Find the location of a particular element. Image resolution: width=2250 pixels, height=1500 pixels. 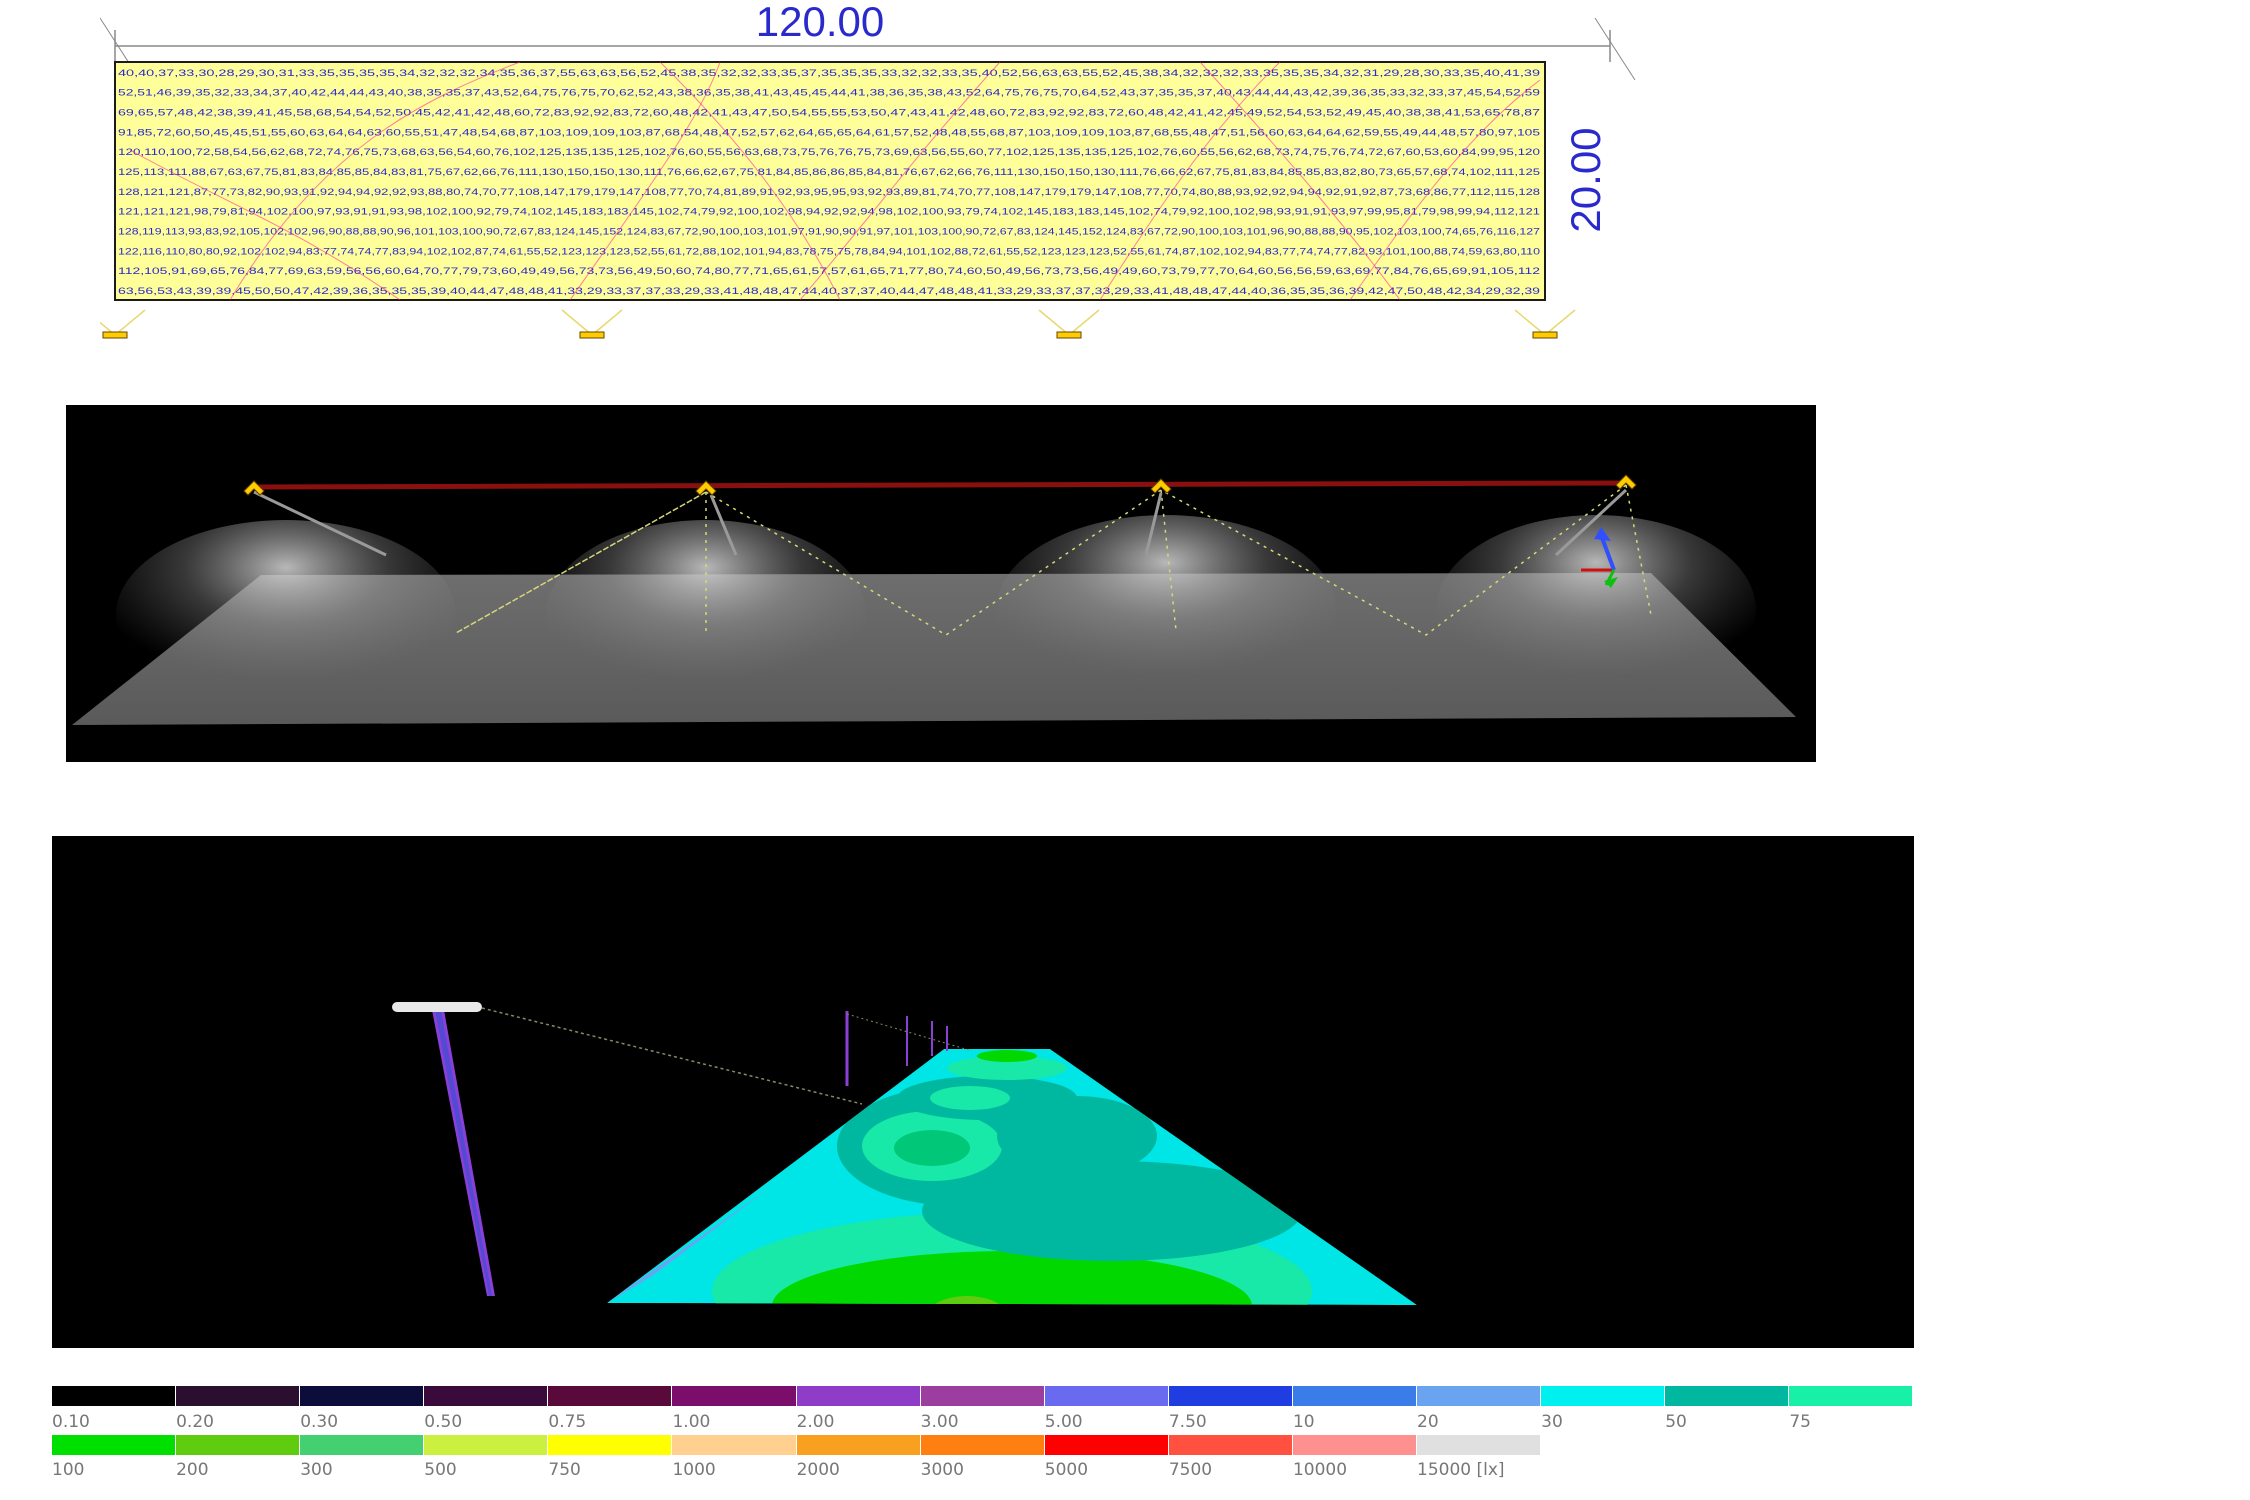

legend-label-row1-3: 0.50 is located at coordinates (443, 1422).